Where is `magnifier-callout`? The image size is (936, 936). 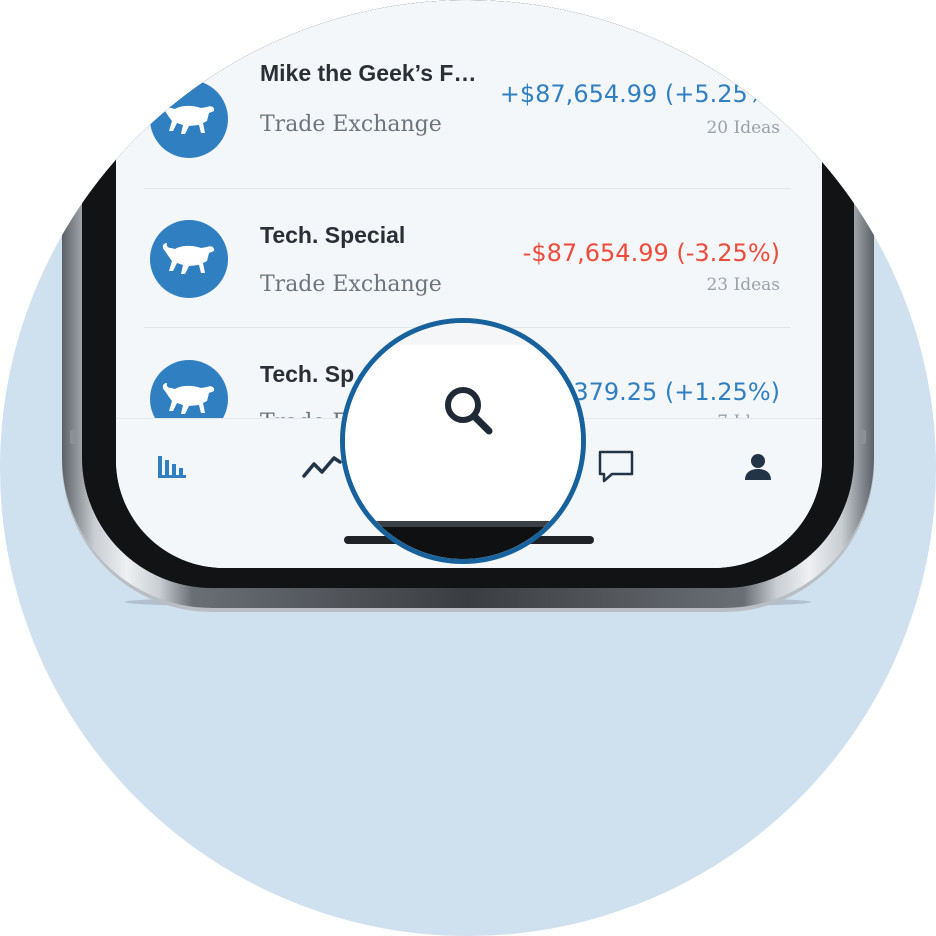 magnifier-callout is located at coordinates (463, 441).